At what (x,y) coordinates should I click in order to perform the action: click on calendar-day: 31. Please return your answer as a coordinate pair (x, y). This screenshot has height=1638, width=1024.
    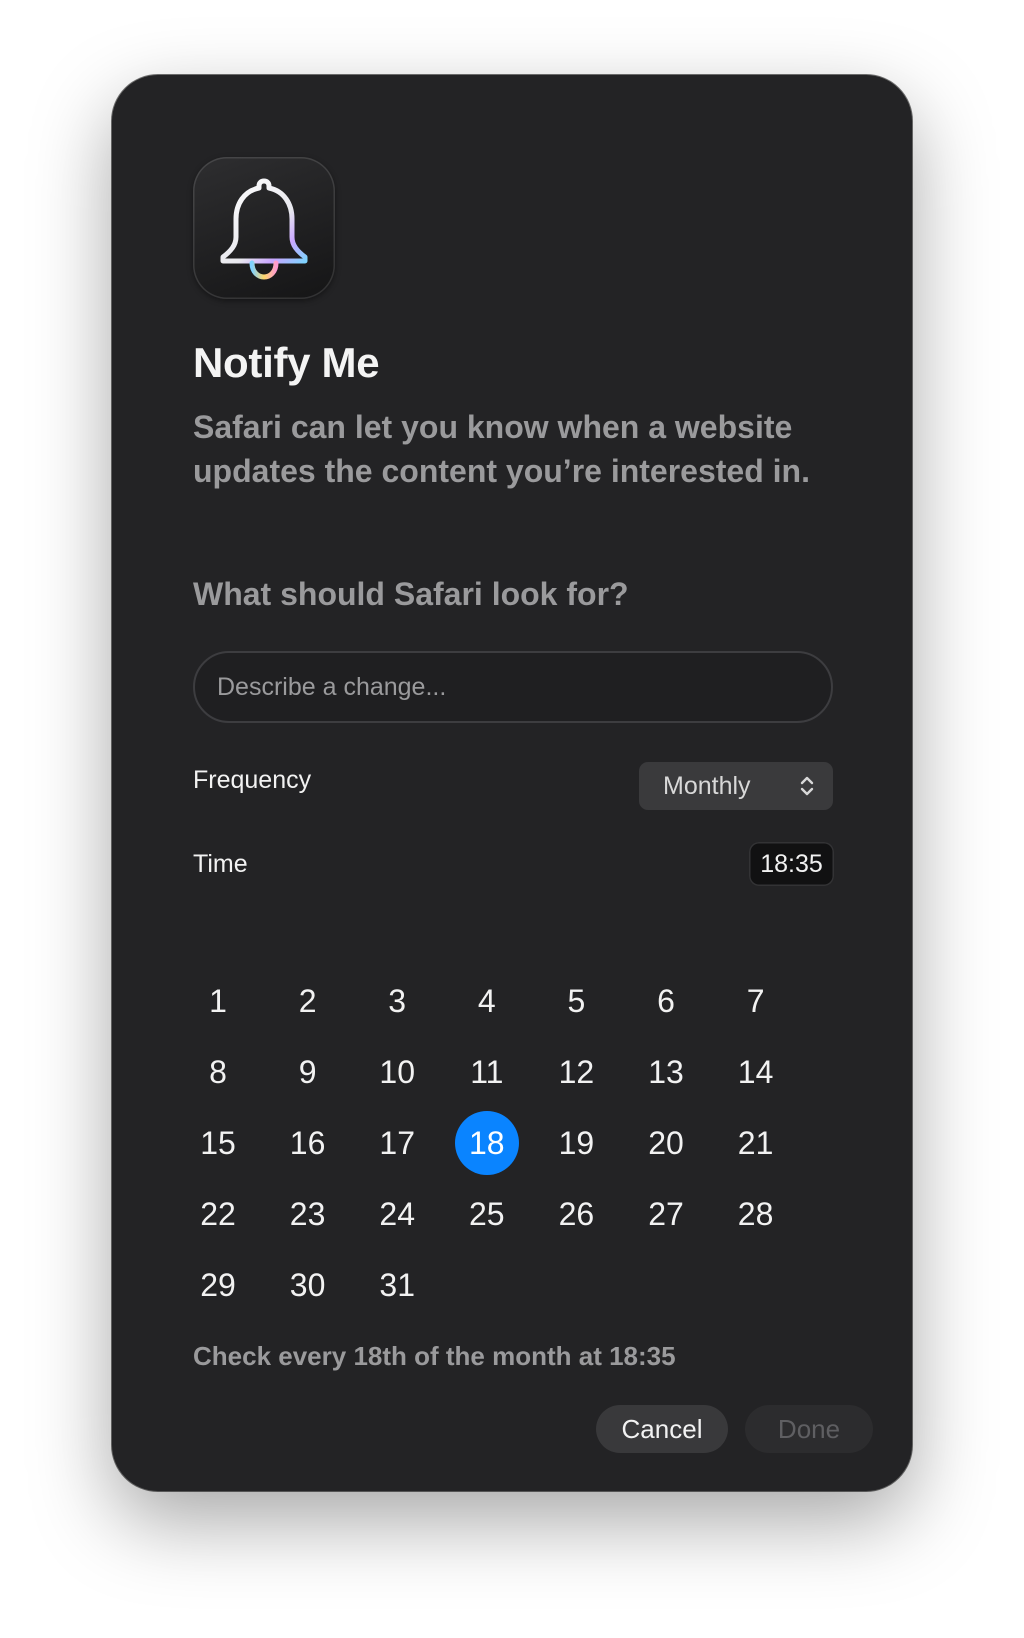
    Looking at the image, I should click on (397, 1285).